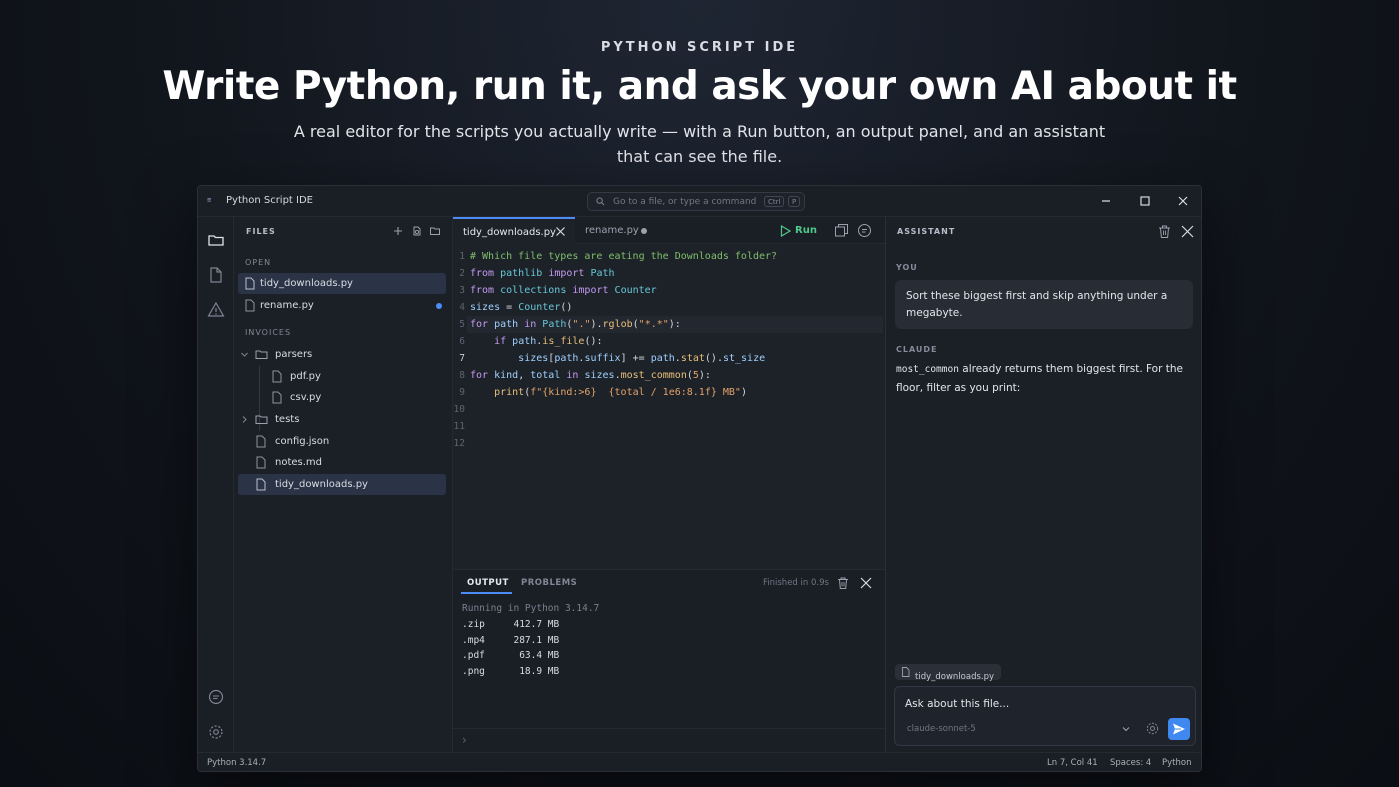 This screenshot has height=787, width=1399. Describe the element at coordinates (306, 397) in the screenshot. I see `tree-item-label: csv.py` at that location.